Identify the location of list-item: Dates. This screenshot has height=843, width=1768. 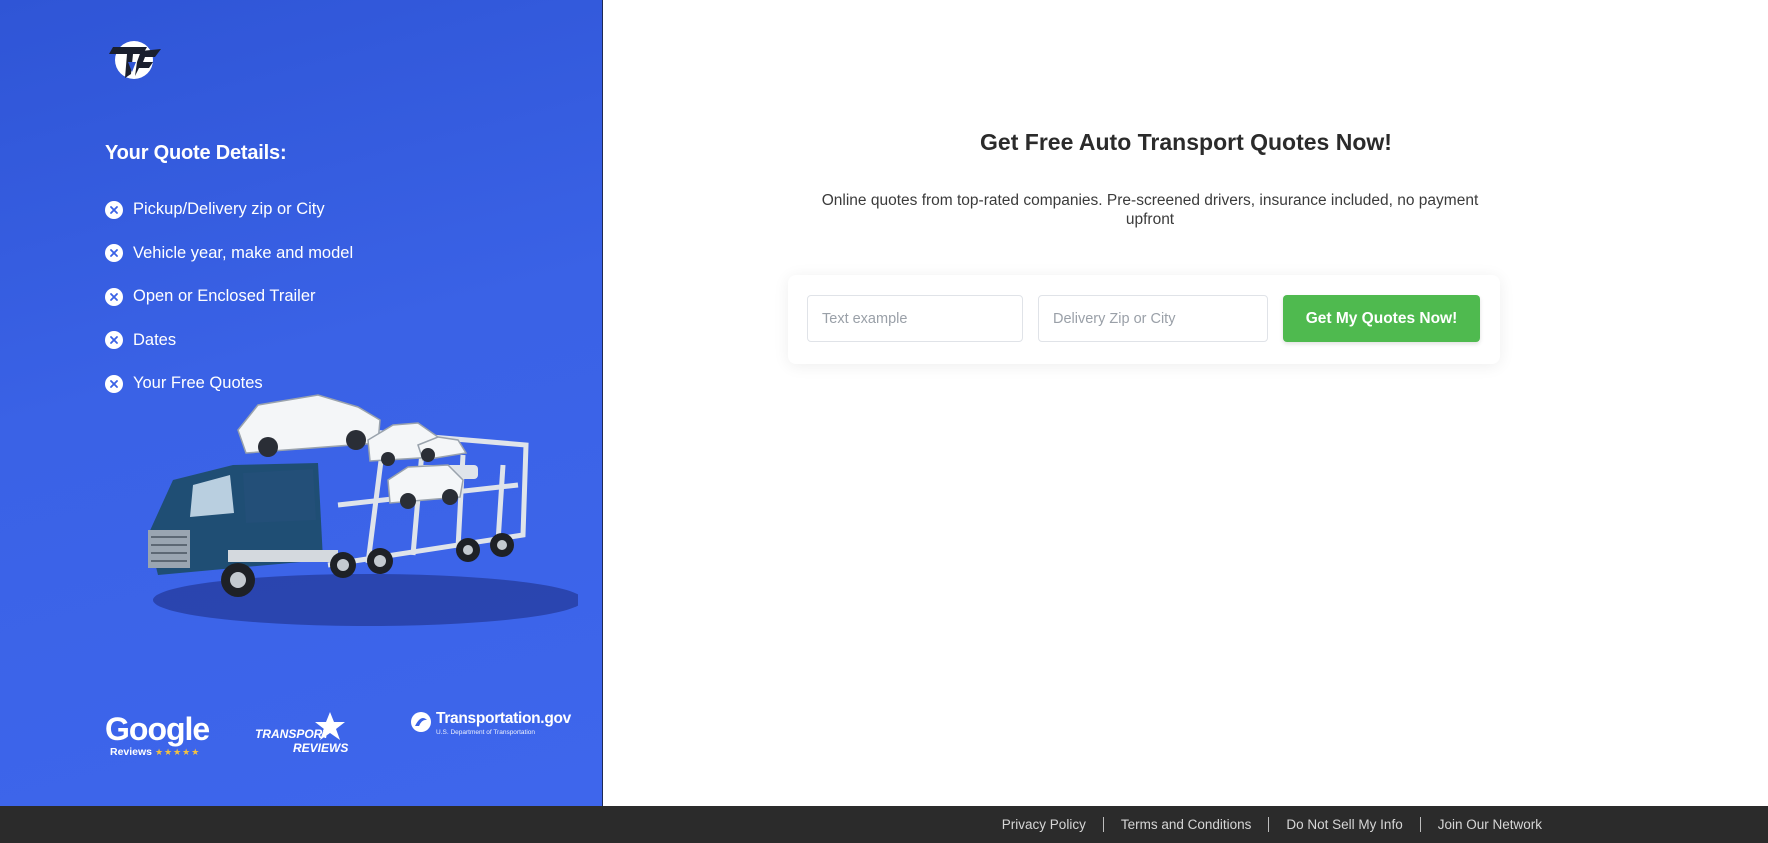
(229, 341).